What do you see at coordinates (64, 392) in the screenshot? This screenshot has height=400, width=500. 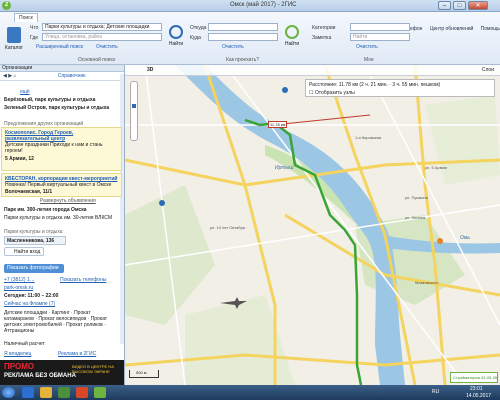 I see `media-icon` at bounding box center [64, 392].